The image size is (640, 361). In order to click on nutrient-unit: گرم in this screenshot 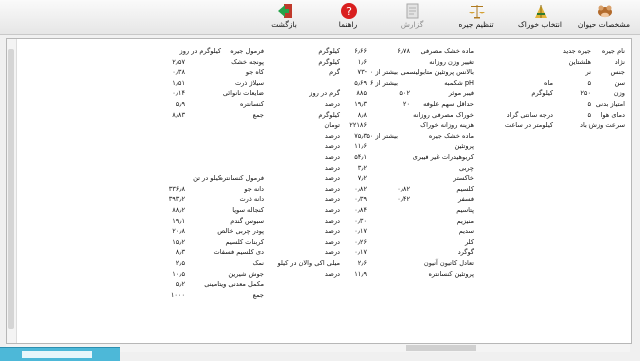, I will do `click(334, 72)`.